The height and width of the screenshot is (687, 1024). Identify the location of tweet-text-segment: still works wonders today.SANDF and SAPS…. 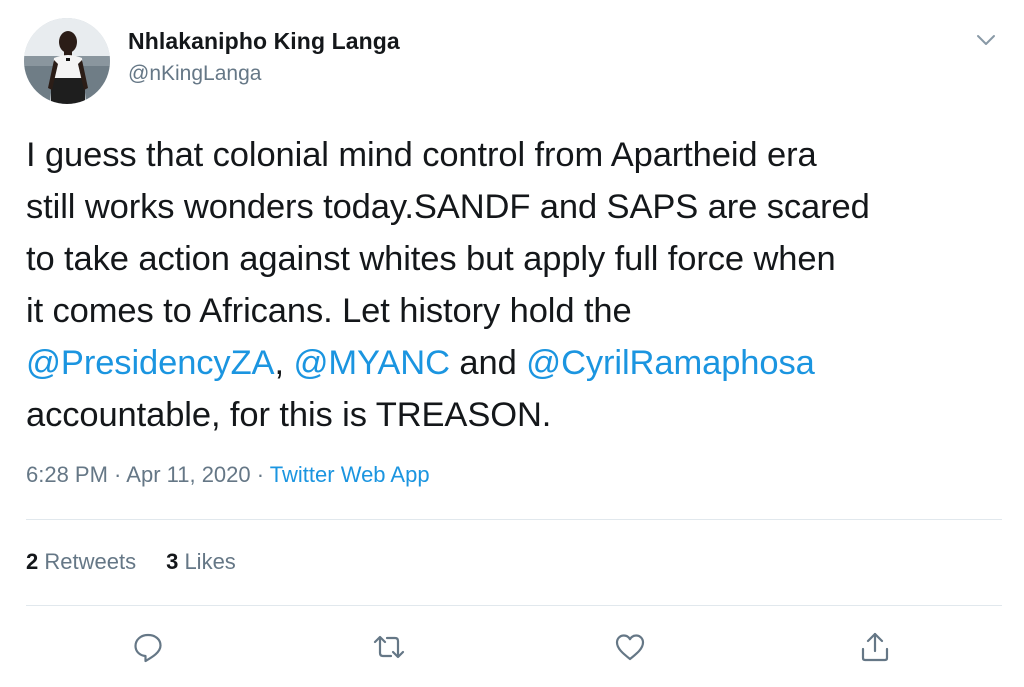
(448, 207).